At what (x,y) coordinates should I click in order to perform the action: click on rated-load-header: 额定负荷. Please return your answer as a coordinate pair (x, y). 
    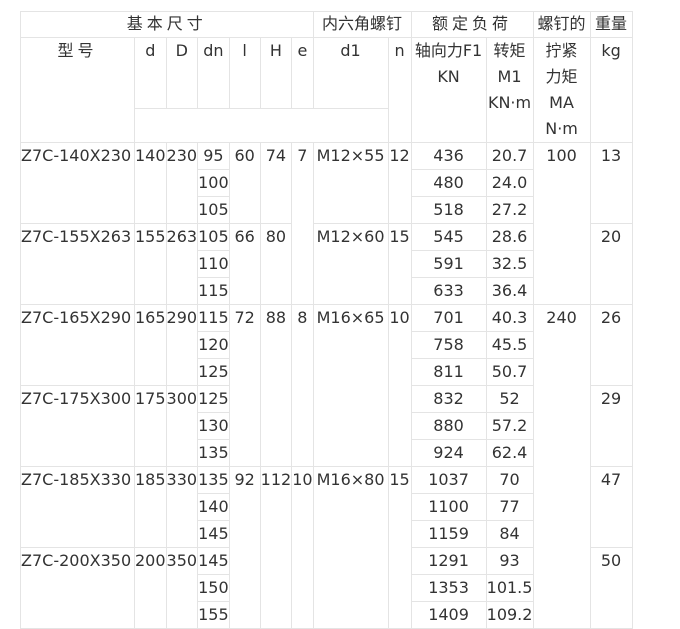
    Looking at the image, I should click on (472, 24).